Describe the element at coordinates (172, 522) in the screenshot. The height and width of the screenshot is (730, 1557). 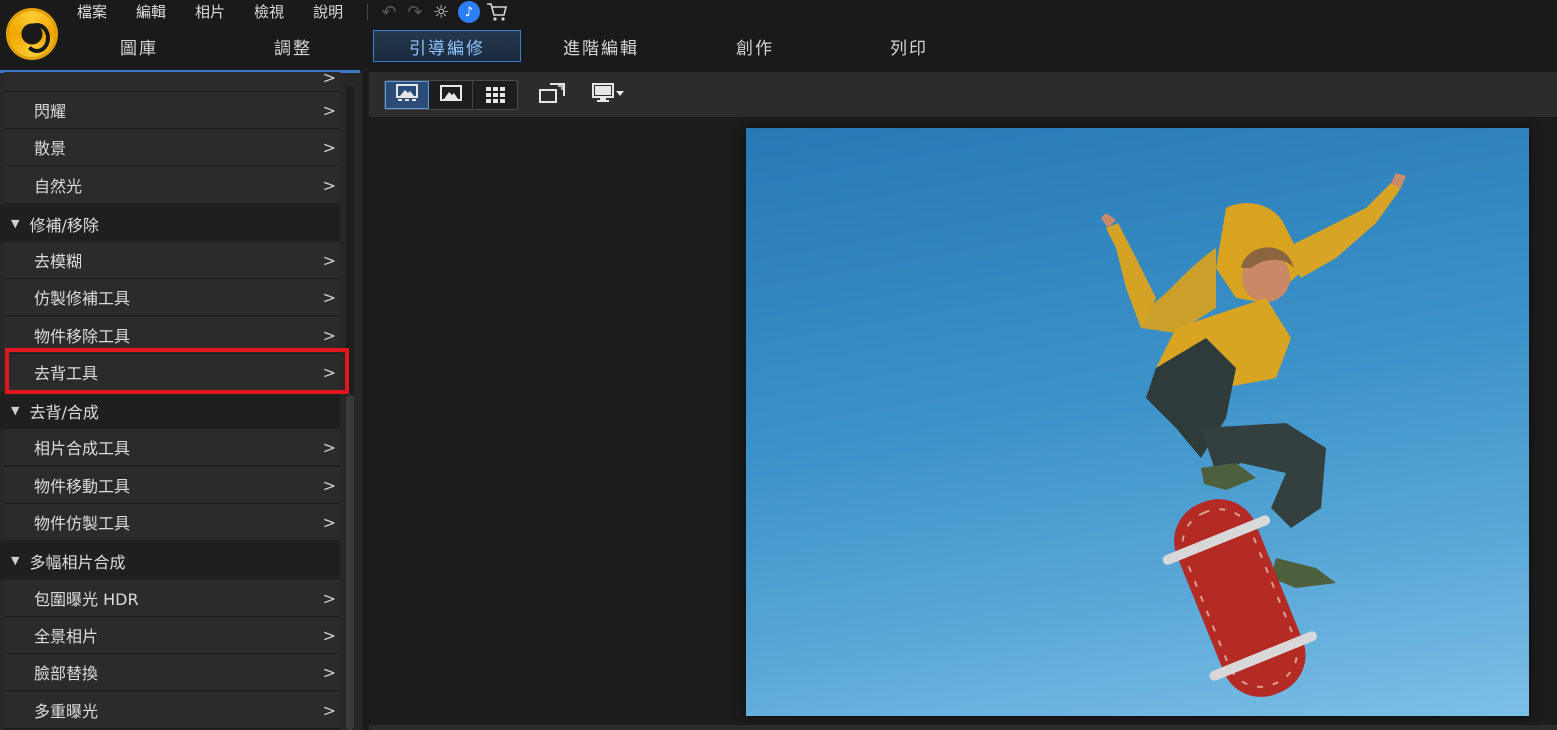
I see `list-item-object-clone: 物件仿製工具 >` at that location.